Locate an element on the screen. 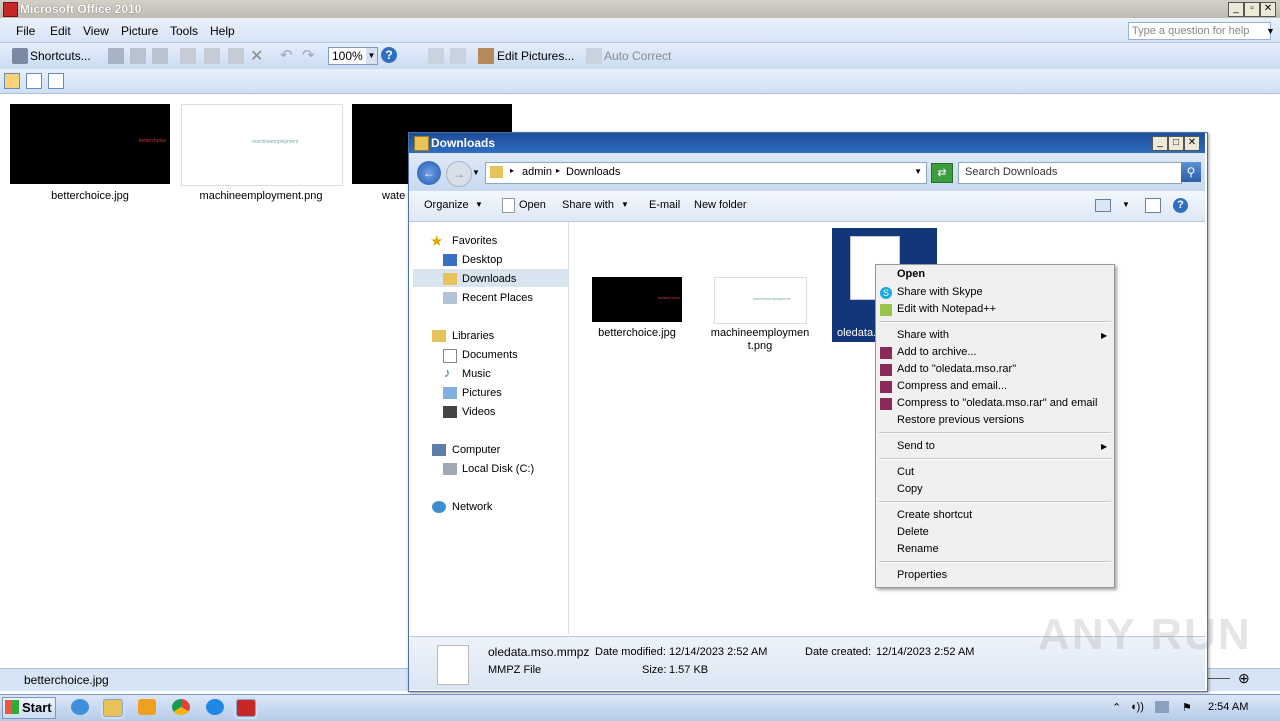 This screenshot has width=1280, height=721. copy-icon is located at coordinates (212, 56).